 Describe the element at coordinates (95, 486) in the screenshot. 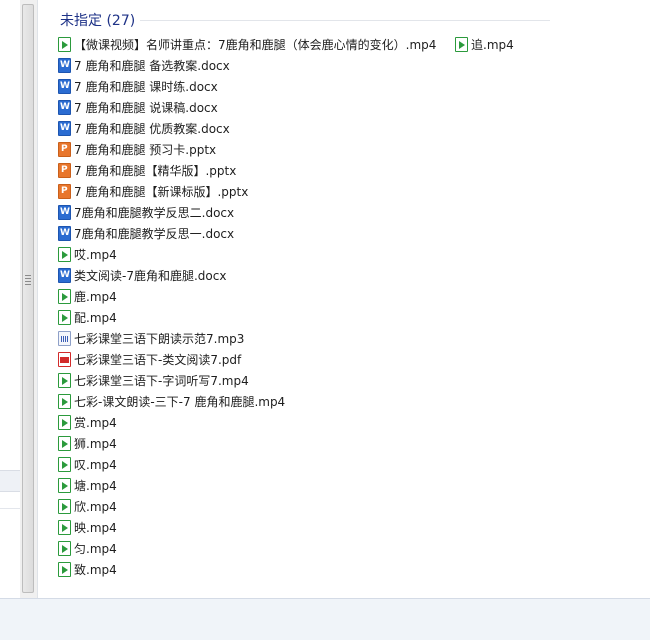

I see `file-name: 塘.mp4` at that location.